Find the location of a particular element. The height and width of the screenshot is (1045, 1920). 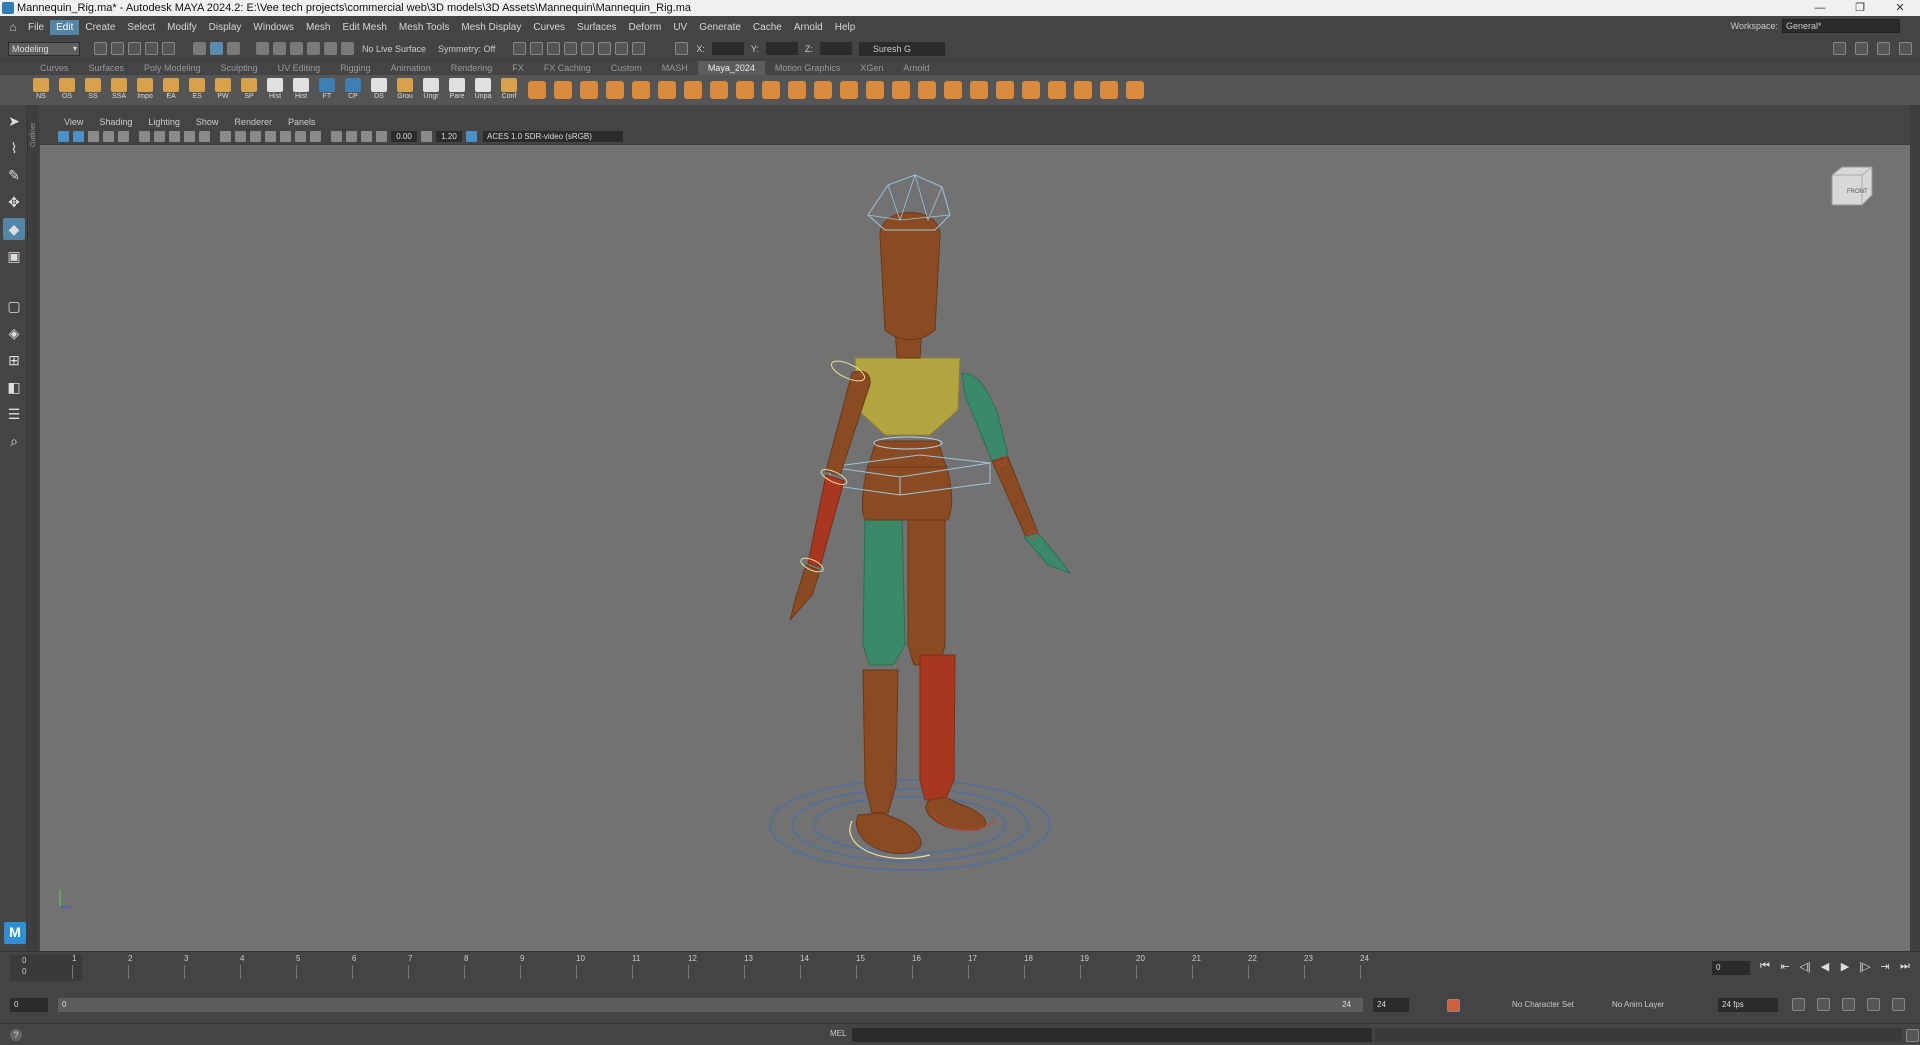

shelf-button-os: OS is located at coordinates (67, 90).